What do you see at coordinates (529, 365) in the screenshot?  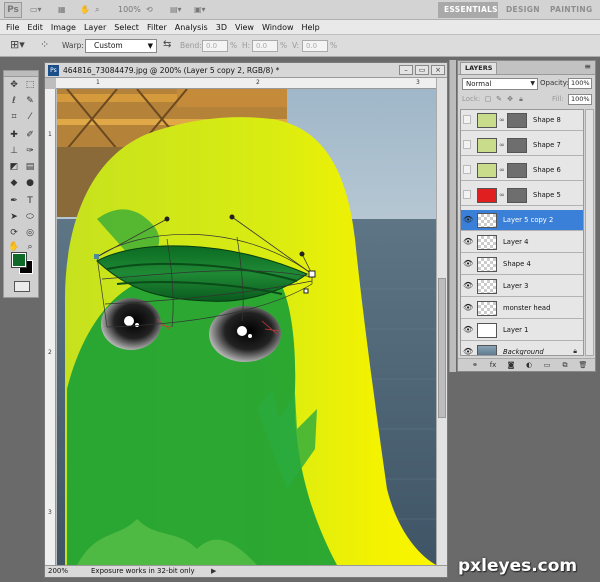 I see `adjustment-layer-icon: ◐` at bounding box center [529, 365].